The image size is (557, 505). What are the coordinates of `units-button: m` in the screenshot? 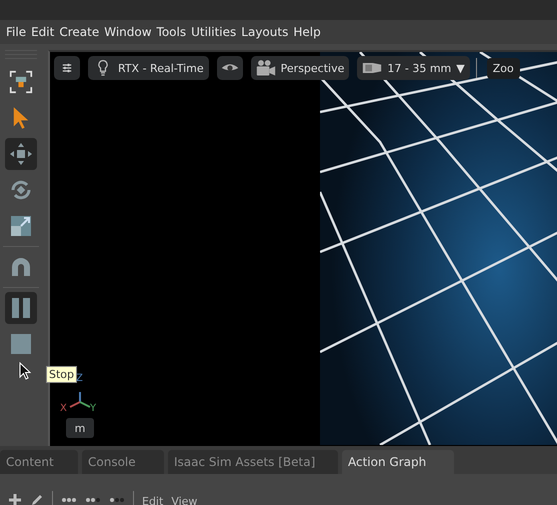 It's located at (80, 428).